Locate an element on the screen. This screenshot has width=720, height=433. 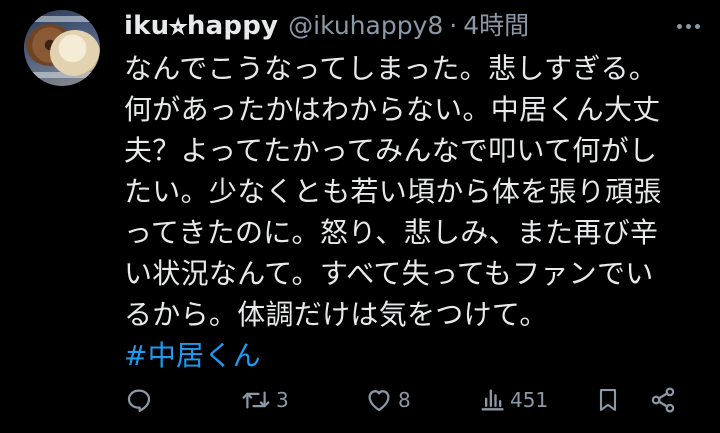
avatar is located at coordinates (62, 48).